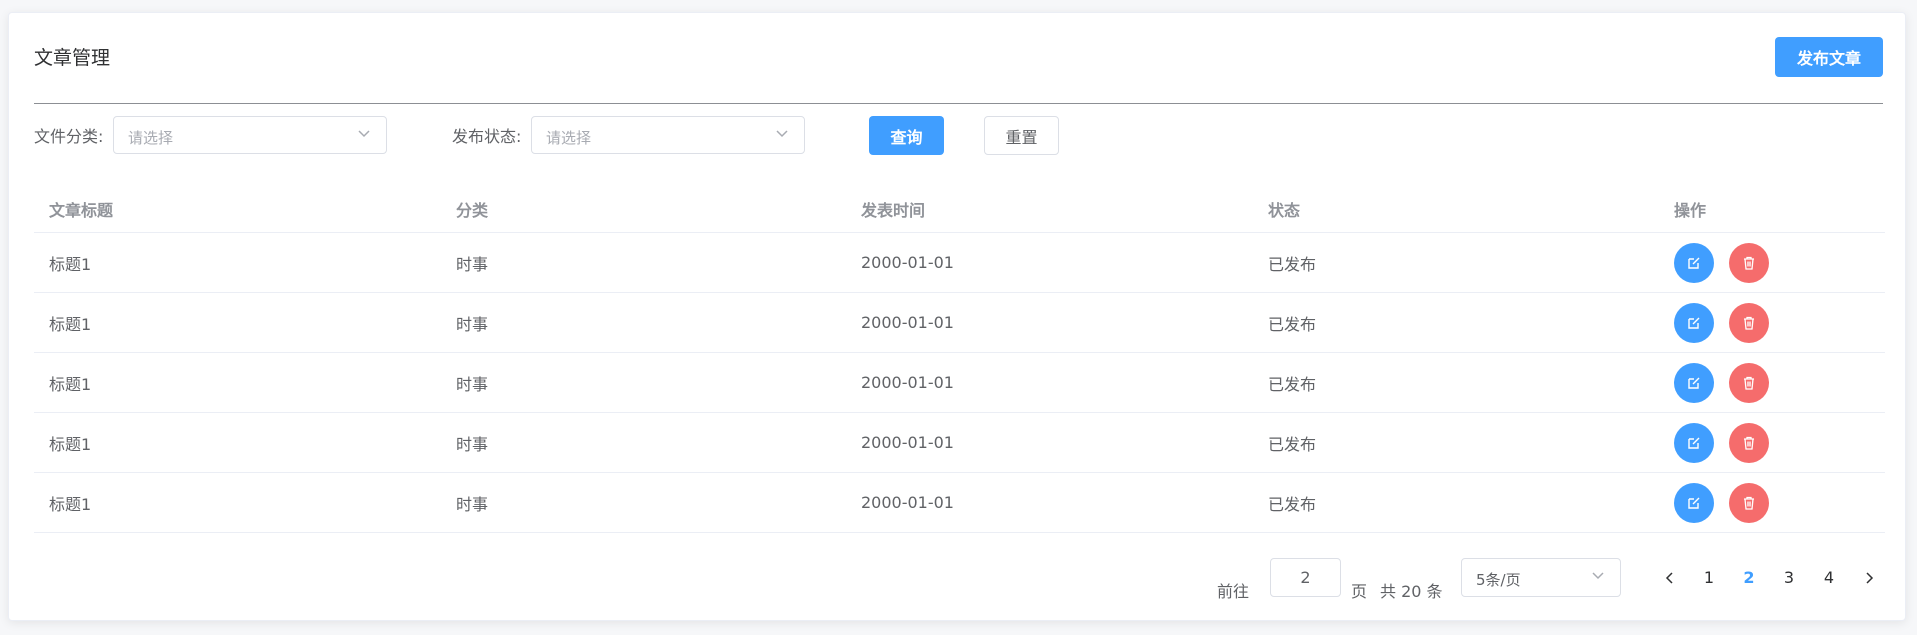 Image resolution: width=1917 pixels, height=635 pixels. I want to click on status-select: 请选择, so click(668, 135).